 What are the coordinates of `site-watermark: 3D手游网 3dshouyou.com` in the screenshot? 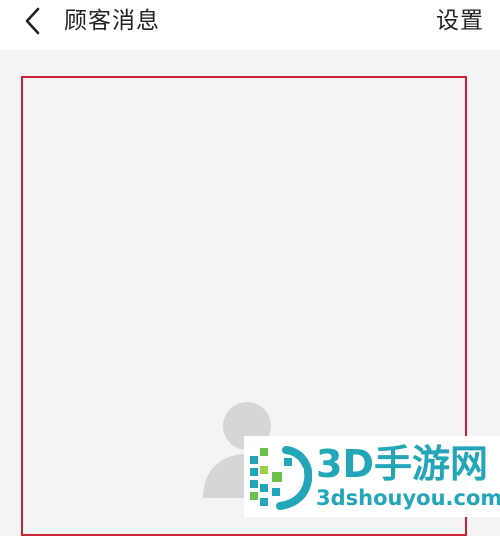 It's located at (372, 476).